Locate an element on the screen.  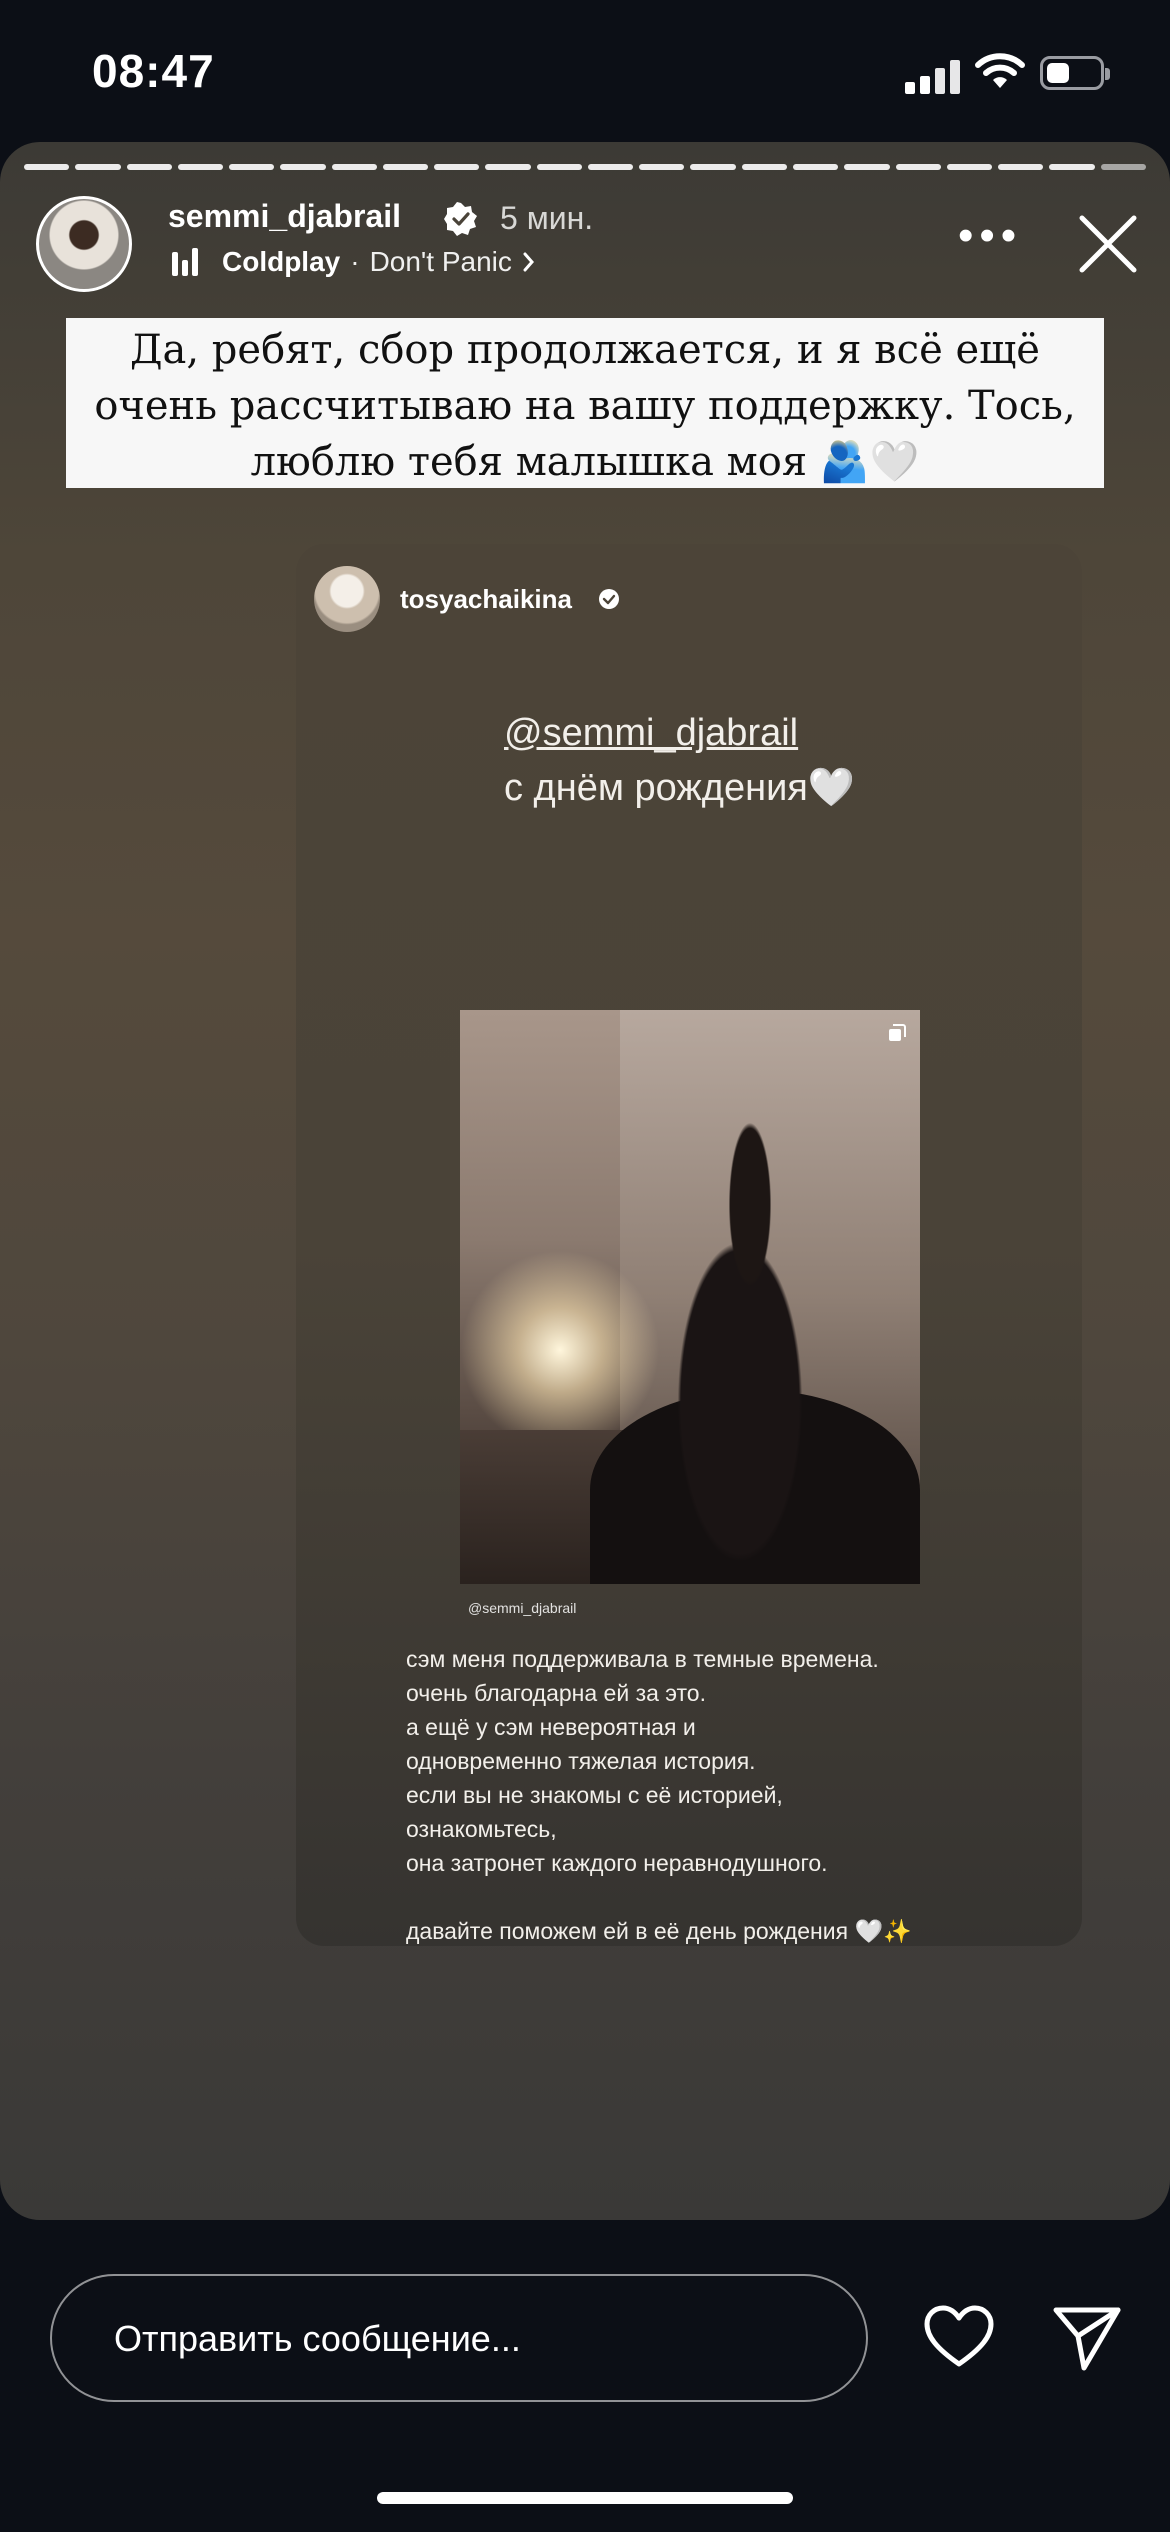
music-sticker: Coldplay · Don't Panic is located at coordinates (354, 262).